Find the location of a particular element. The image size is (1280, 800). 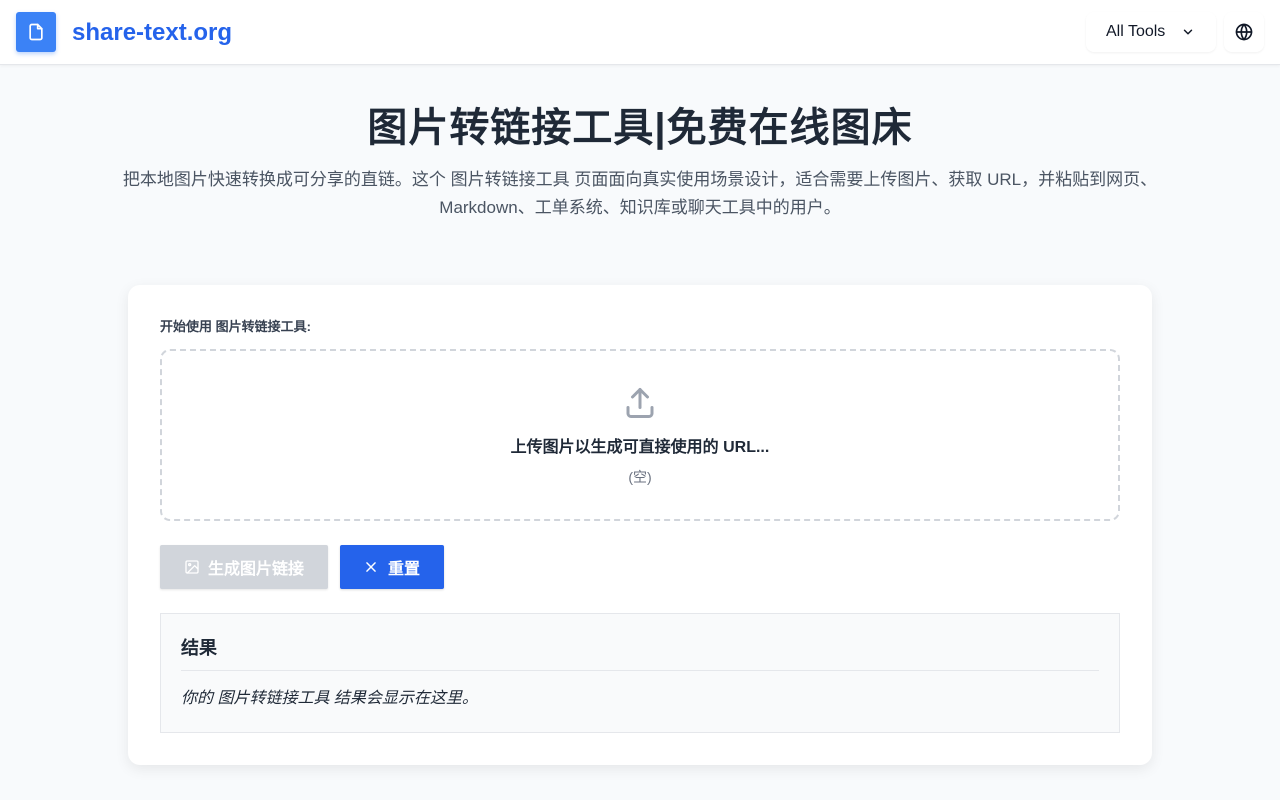

generate-link-button: 生成图片链接 is located at coordinates (244, 567).